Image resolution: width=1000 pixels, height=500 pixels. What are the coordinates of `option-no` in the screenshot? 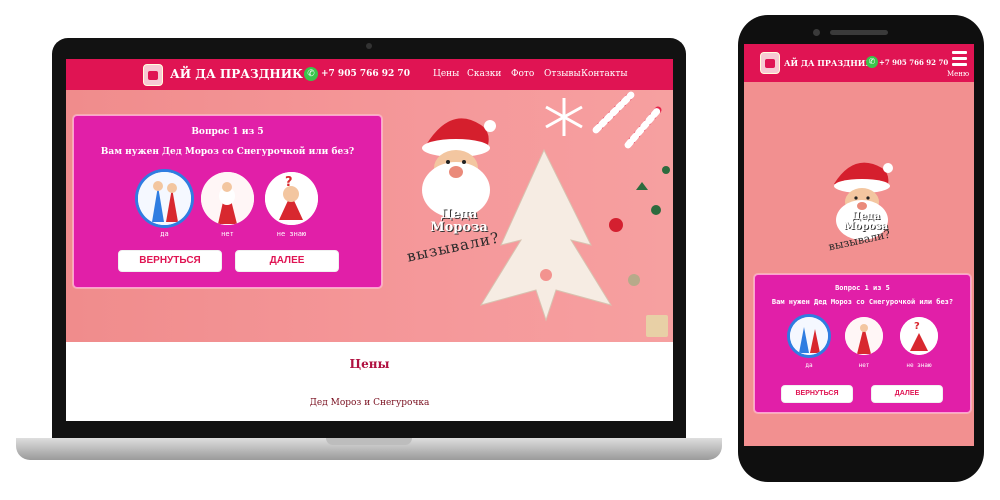 It's located at (227, 198).